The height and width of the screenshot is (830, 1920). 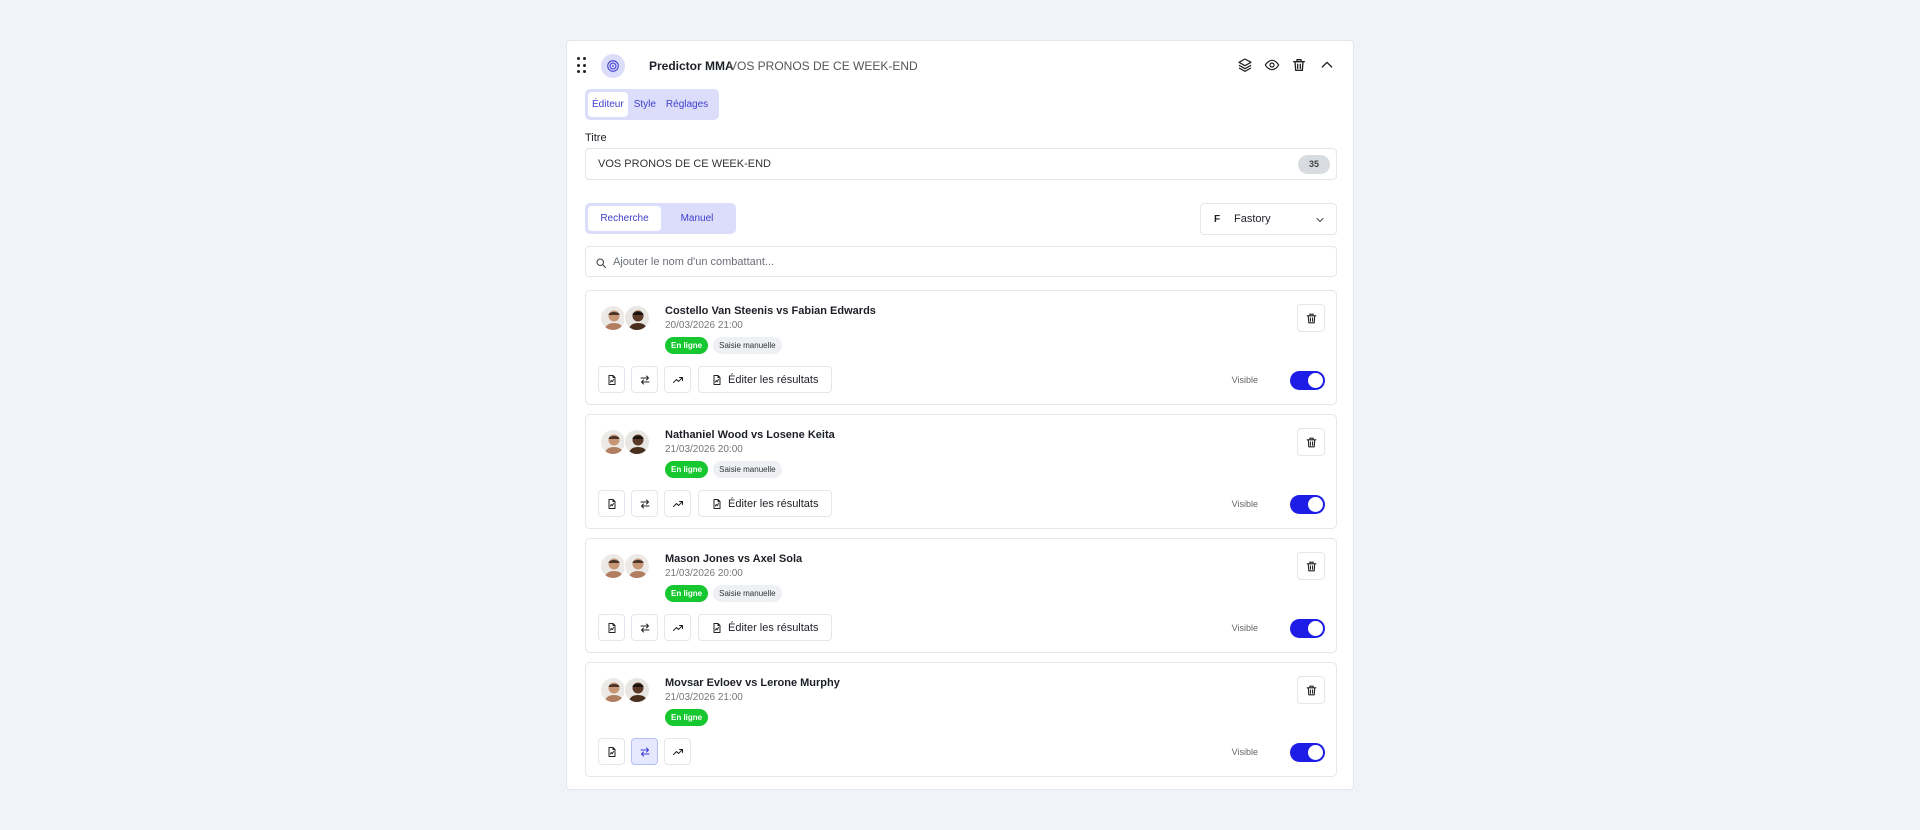 What do you see at coordinates (1299, 65) in the screenshot?
I see `trash-icon` at bounding box center [1299, 65].